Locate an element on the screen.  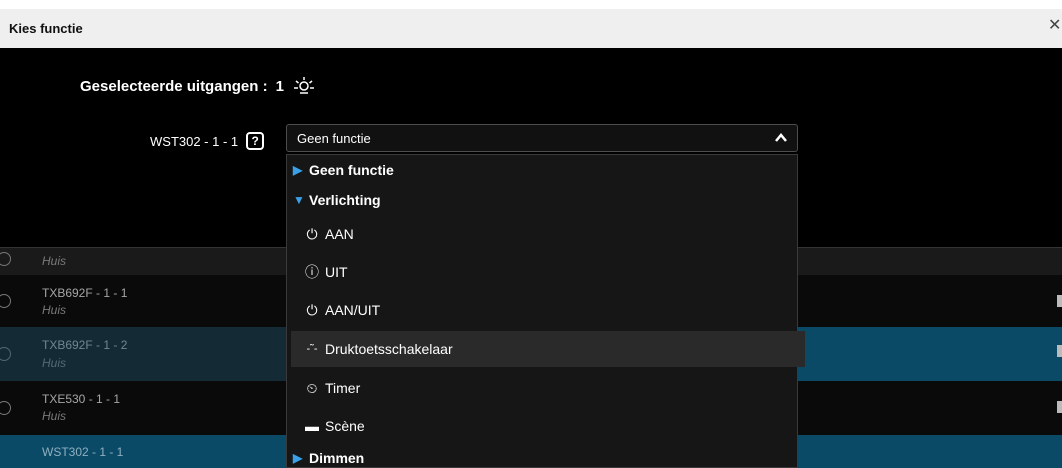
list-item-name: TXE530 - 1 - 1 is located at coordinates (81, 399).